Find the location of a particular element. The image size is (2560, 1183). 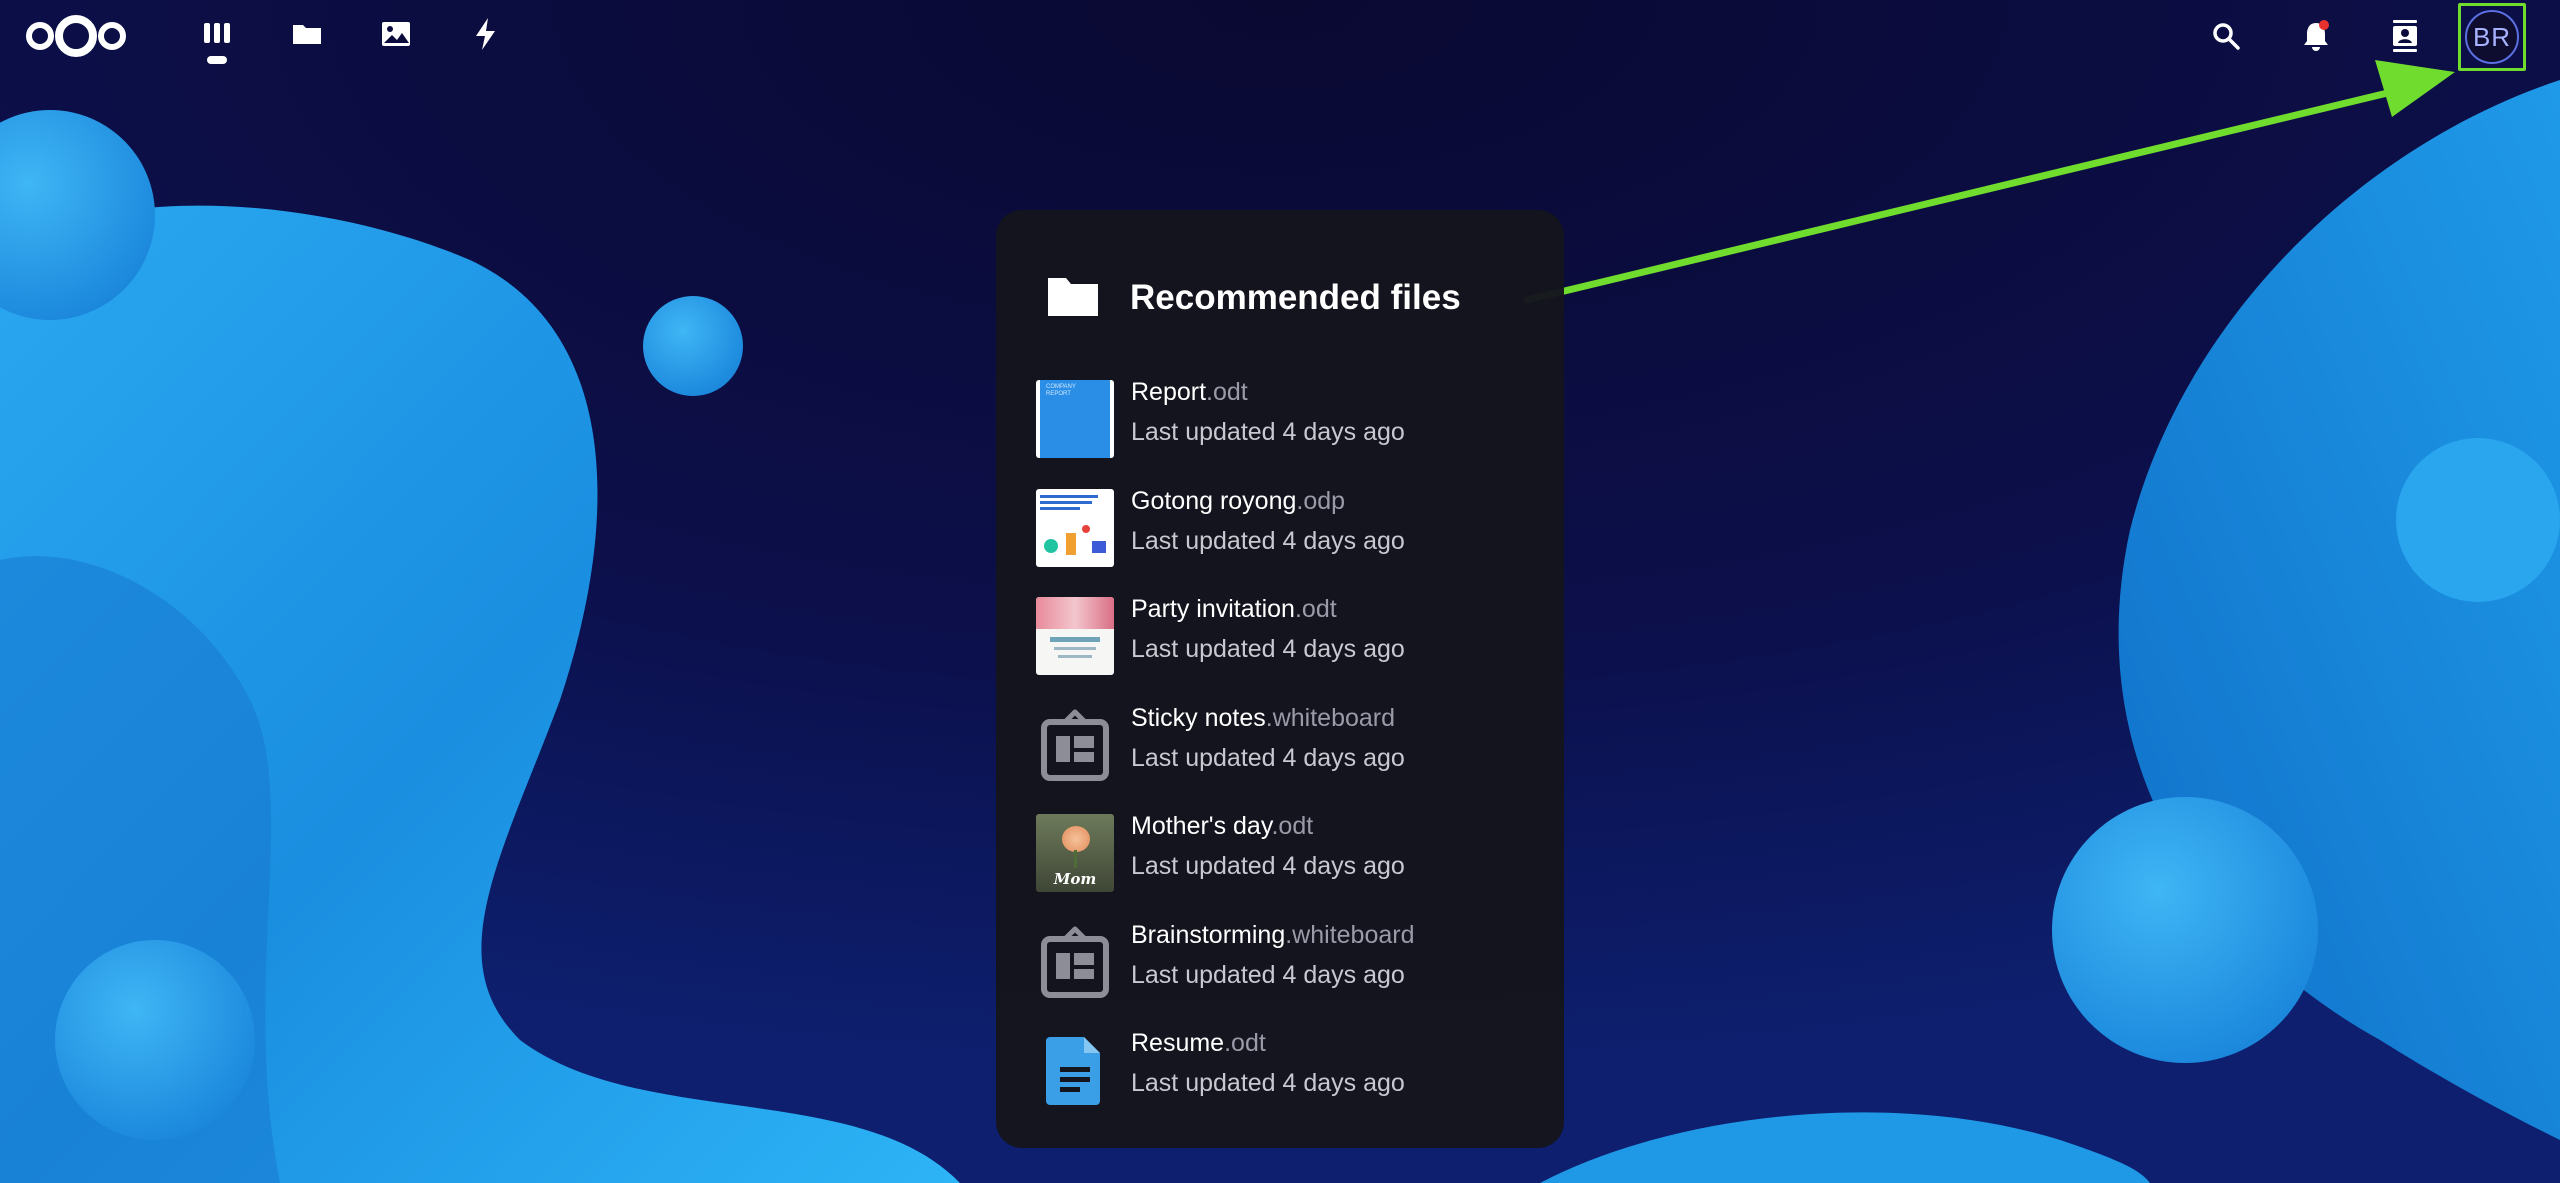

widget-header: Recommended files is located at coordinates (1253, 298).